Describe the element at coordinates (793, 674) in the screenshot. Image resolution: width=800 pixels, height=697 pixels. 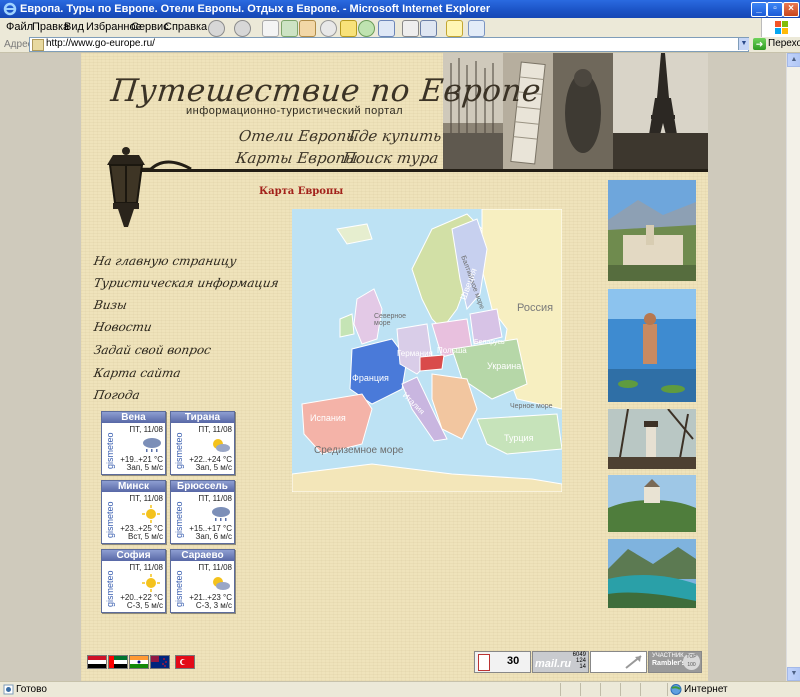
I see `scroll-down-icon: ▼` at that location.